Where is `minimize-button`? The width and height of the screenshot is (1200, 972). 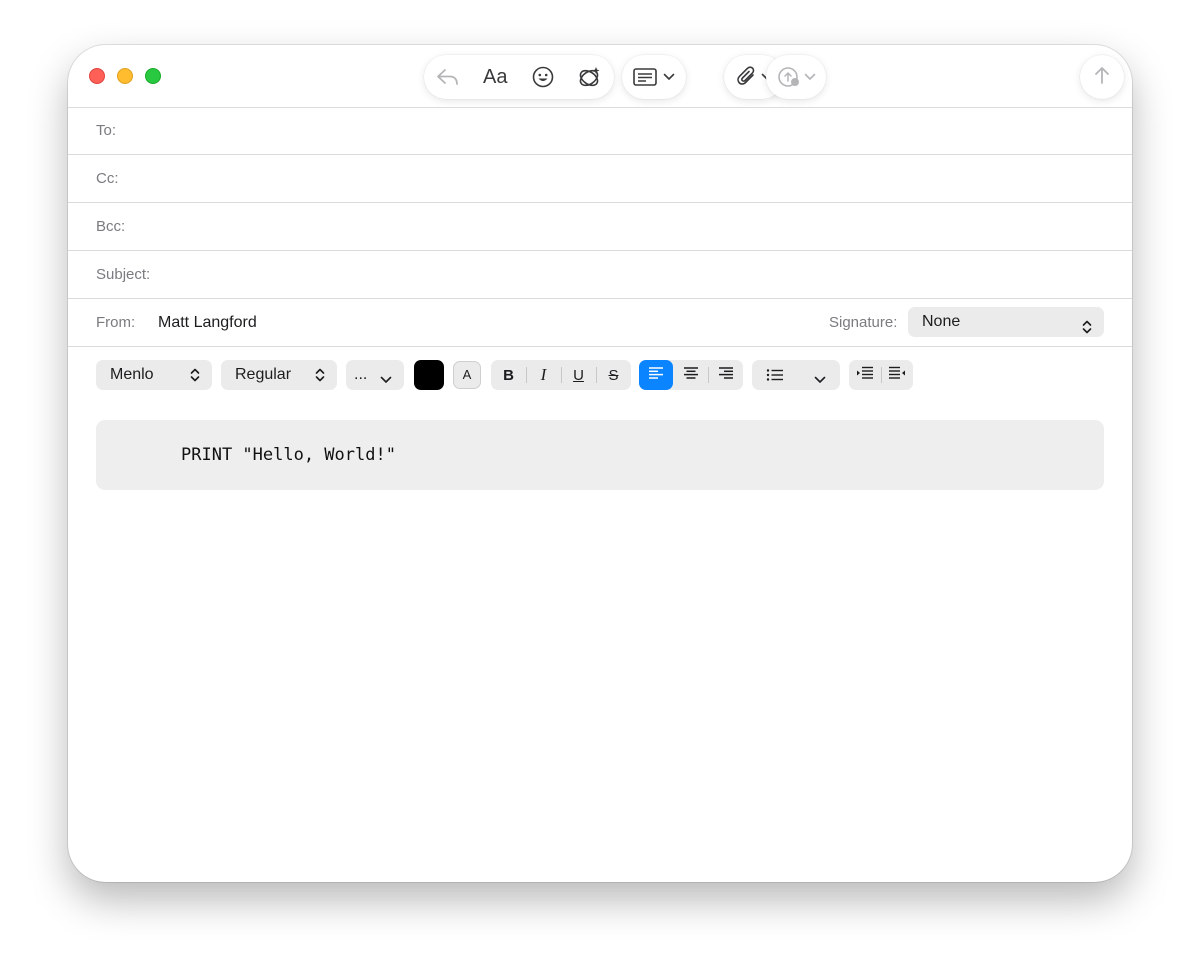
minimize-button is located at coordinates (125, 76).